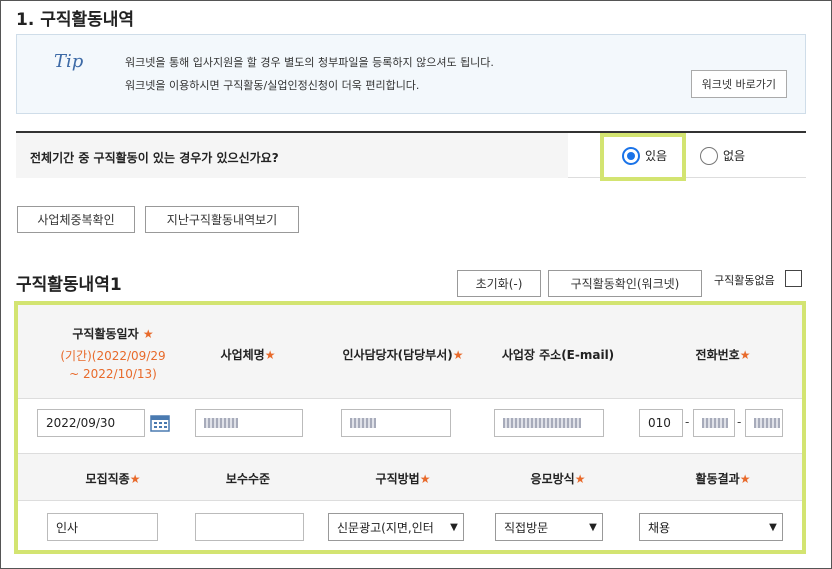  I want to click on header-workplace-address: 사업장 주소(E-mail), so click(558, 354).